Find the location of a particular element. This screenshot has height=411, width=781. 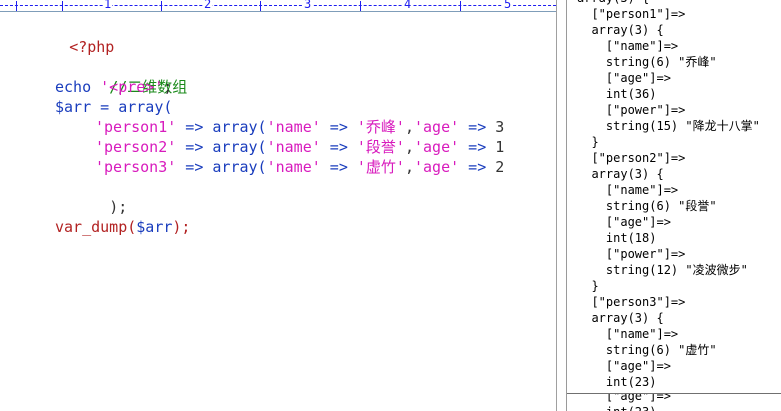

ruler-mark: 4 is located at coordinates (408, 5).